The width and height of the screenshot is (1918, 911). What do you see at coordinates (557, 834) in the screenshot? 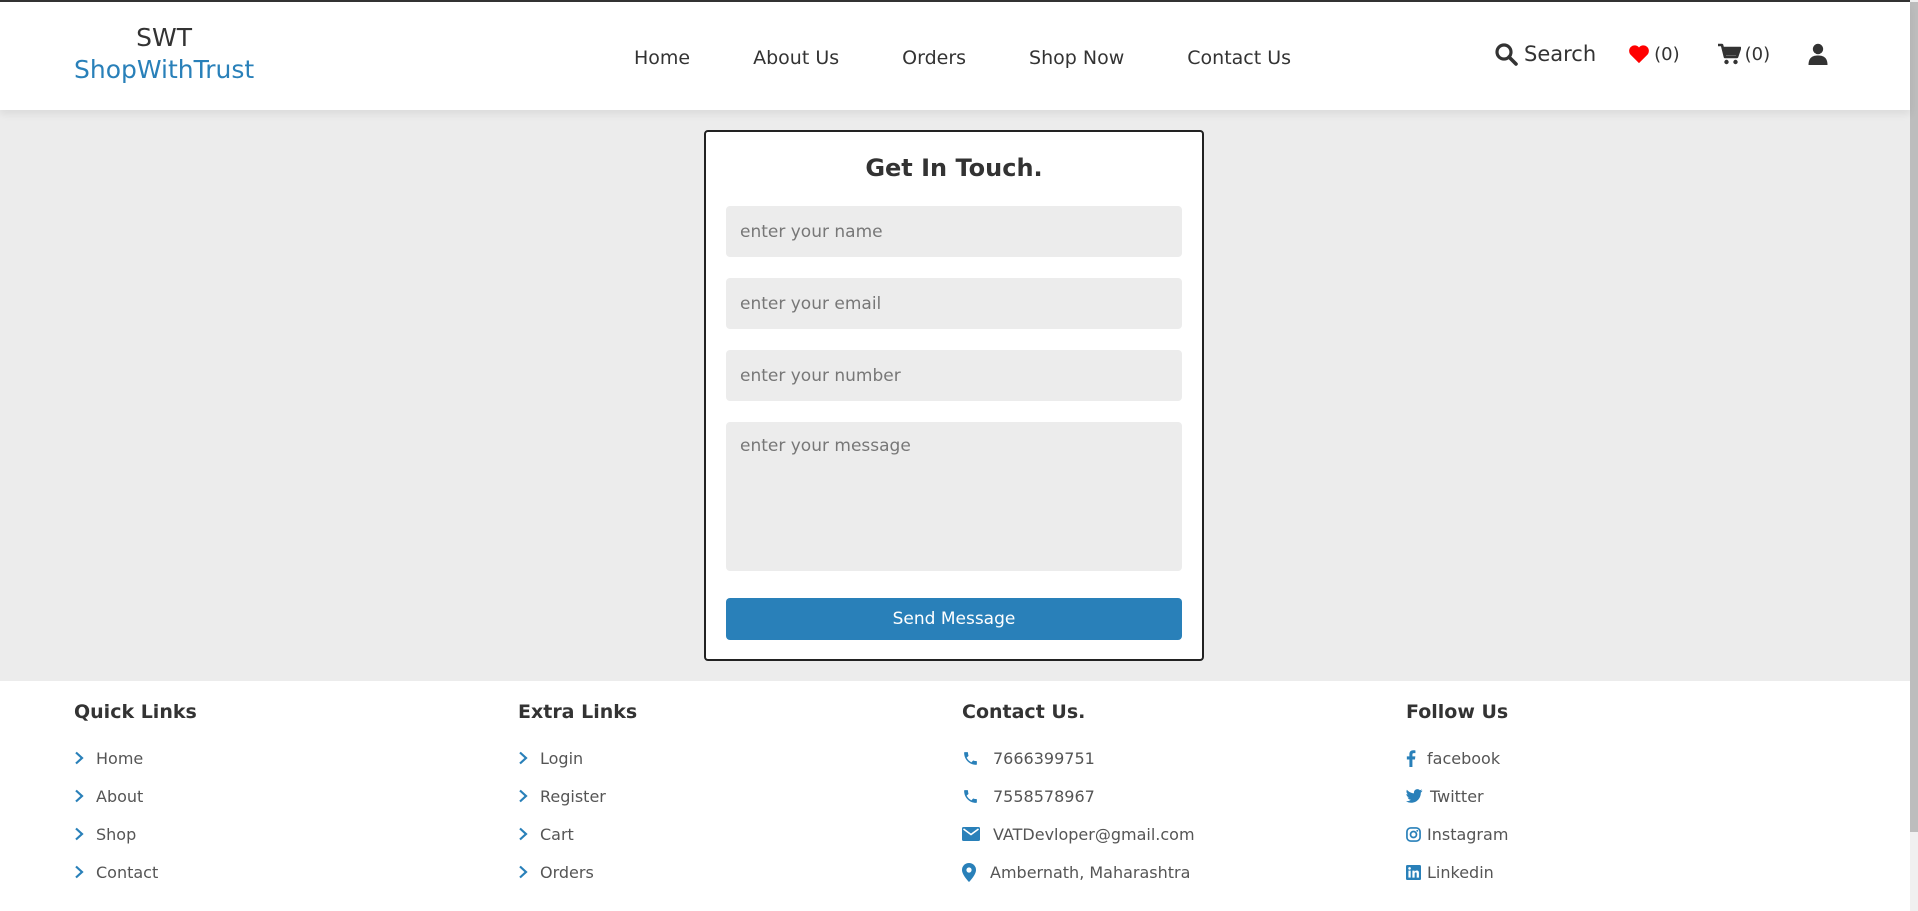
I see `extra-link-label: Cart` at bounding box center [557, 834].